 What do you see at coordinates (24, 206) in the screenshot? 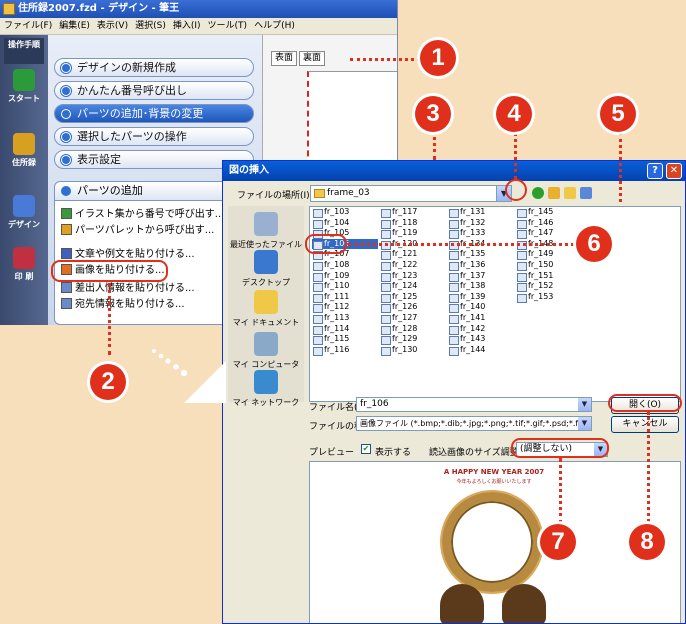
I see `design-icon` at bounding box center [24, 206].